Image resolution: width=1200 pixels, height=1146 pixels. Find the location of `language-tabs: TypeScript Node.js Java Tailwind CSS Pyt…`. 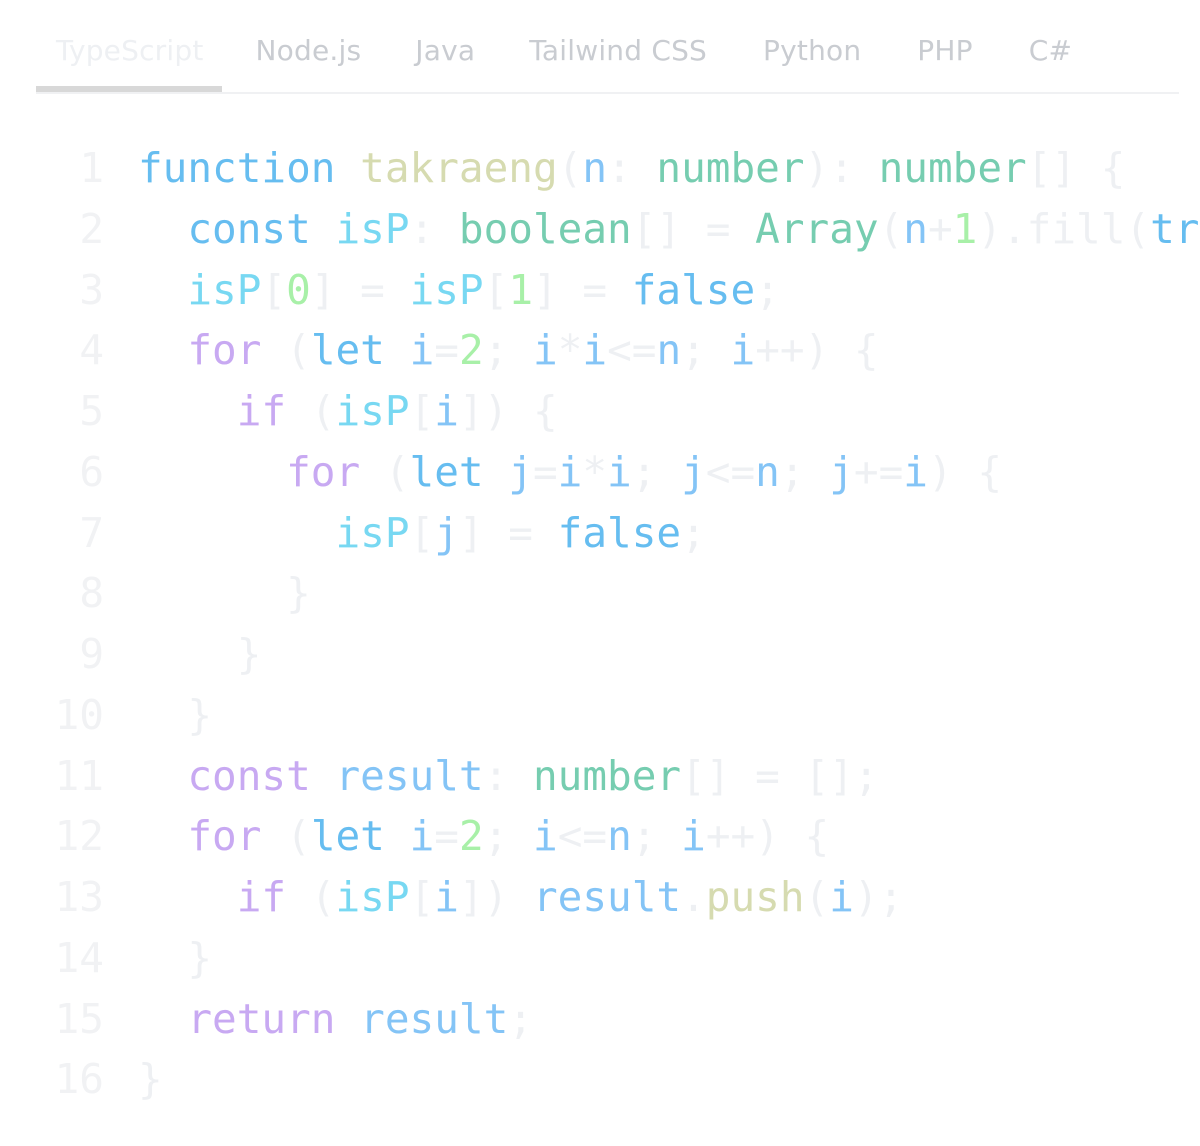

language-tabs: TypeScript Node.js Java Tailwind CSS Pyt… is located at coordinates (607, 57).